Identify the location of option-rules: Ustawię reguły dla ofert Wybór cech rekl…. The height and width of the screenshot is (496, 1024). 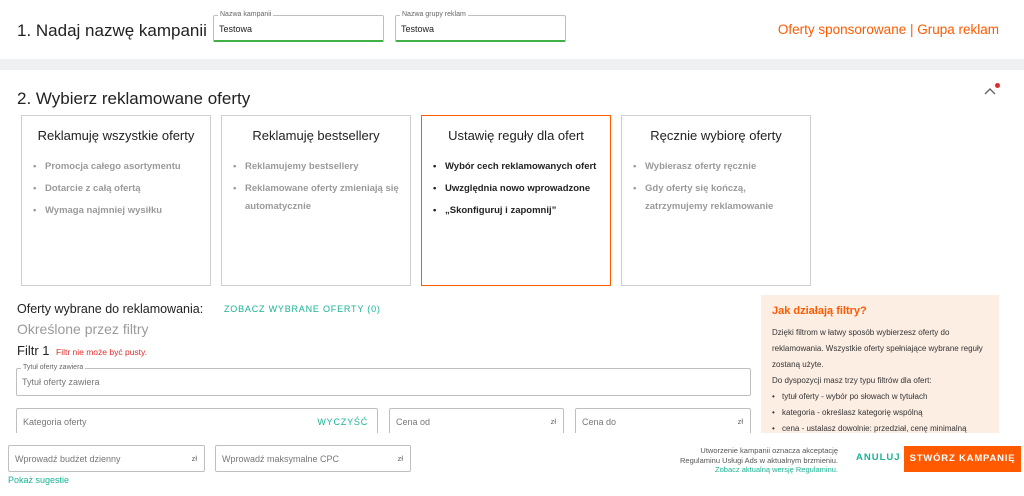
(516, 200).